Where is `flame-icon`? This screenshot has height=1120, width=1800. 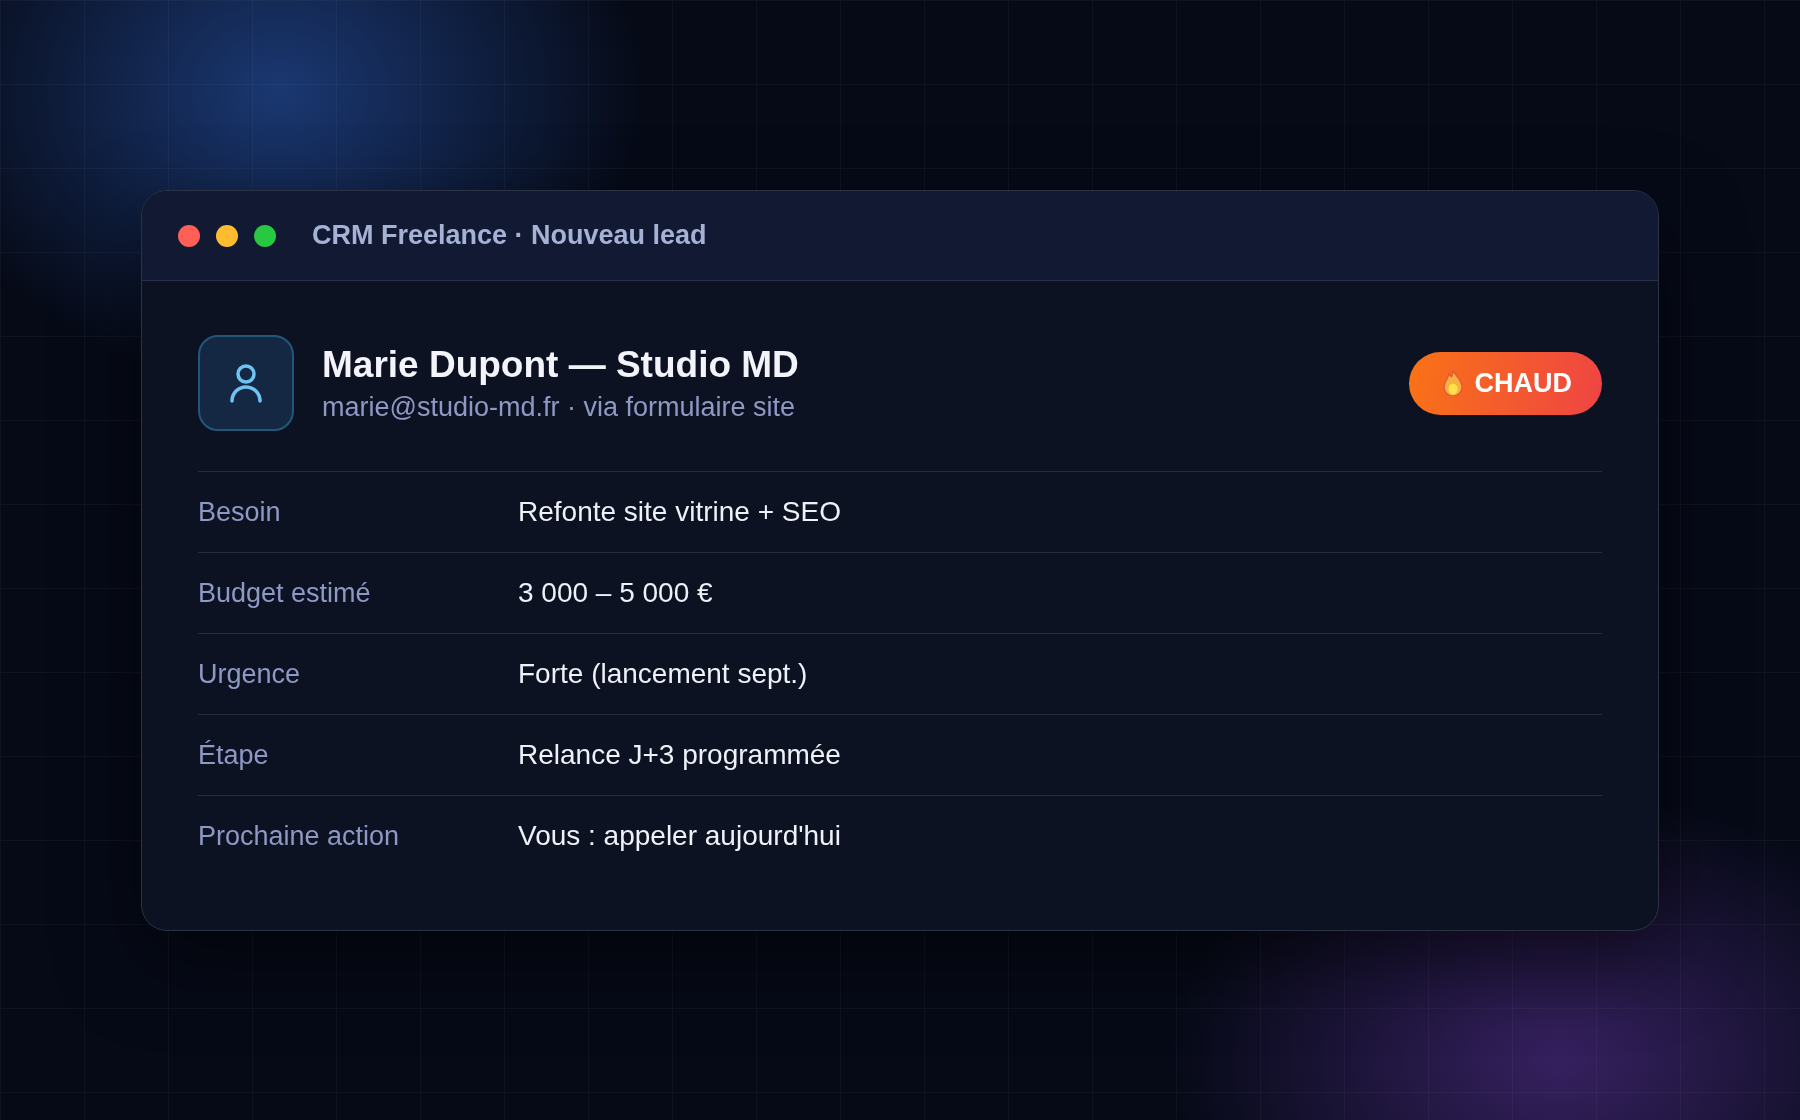 flame-icon is located at coordinates (1452, 383).